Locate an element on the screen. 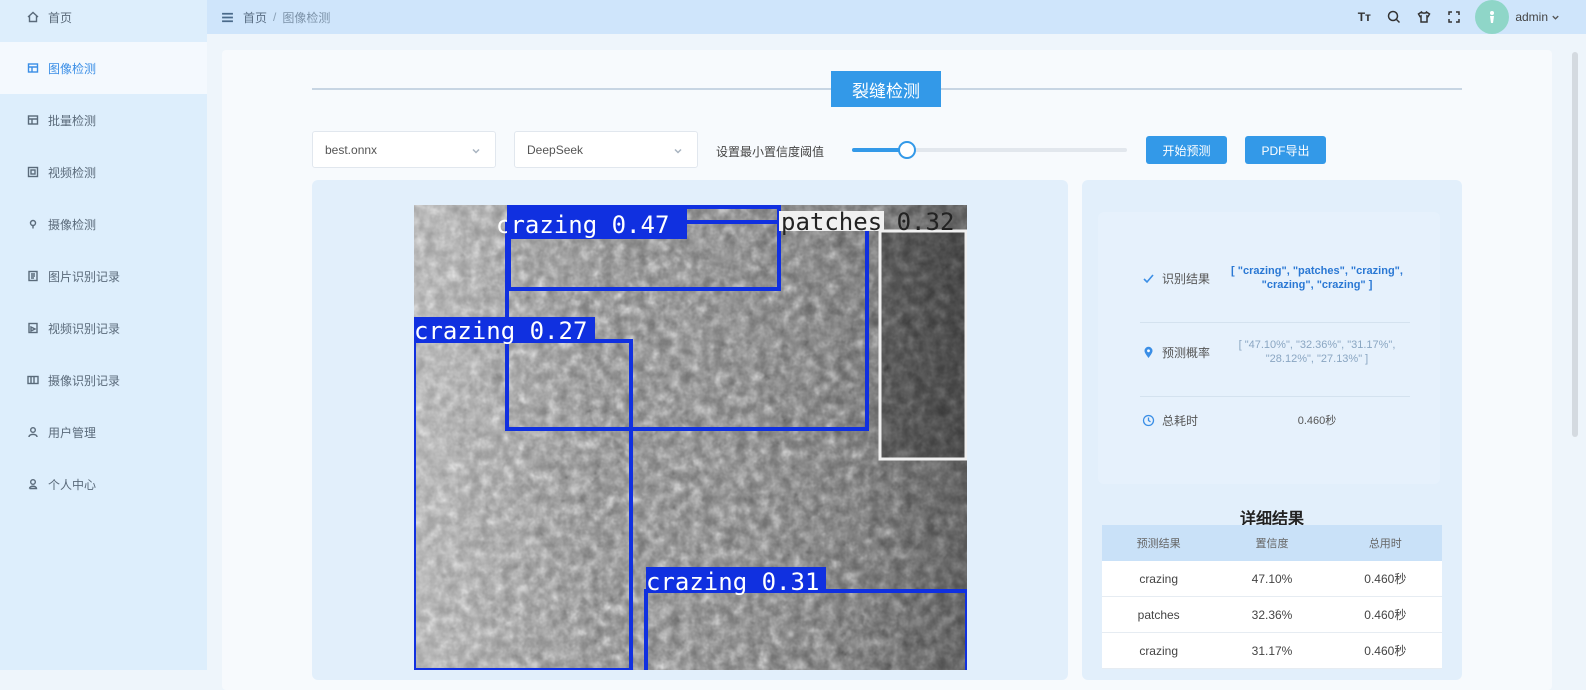 The width and height of the screenshot is (1586, 690). summary-time-label: 总耗时 is located at coordinates (1180, 421).